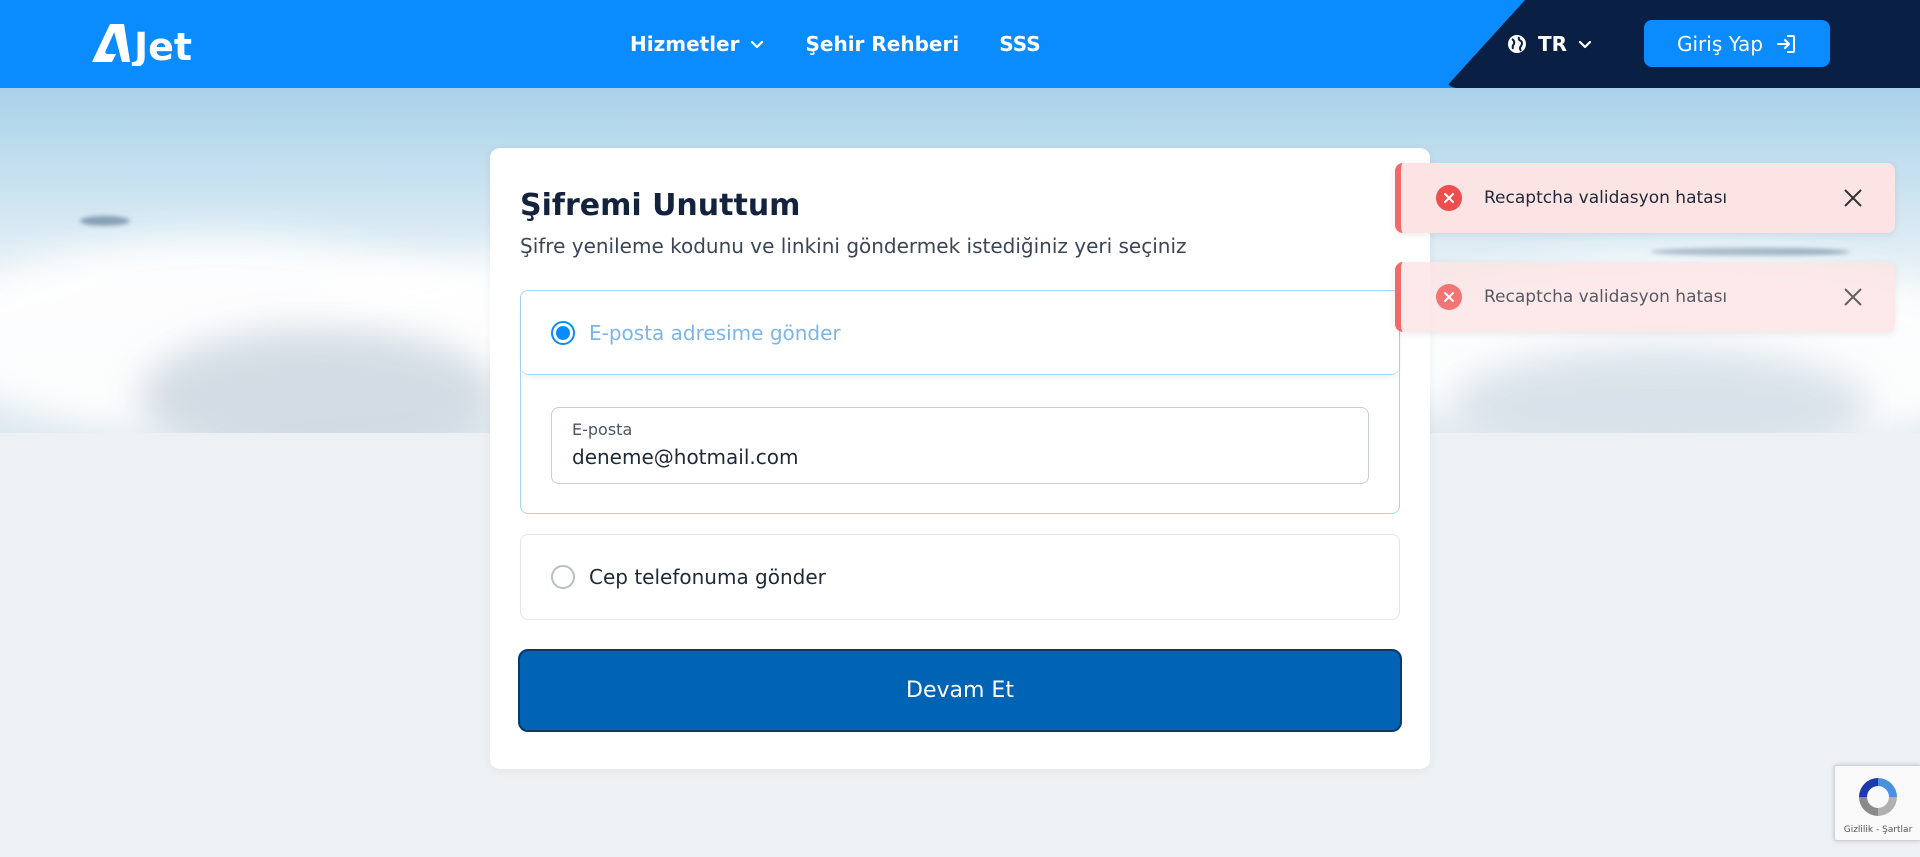 This screenshot has width=1920, height=857. What do you see at coordinates (563, 577) in the screenshot?
I see `phone-radio` at bounding box center [563, 577].